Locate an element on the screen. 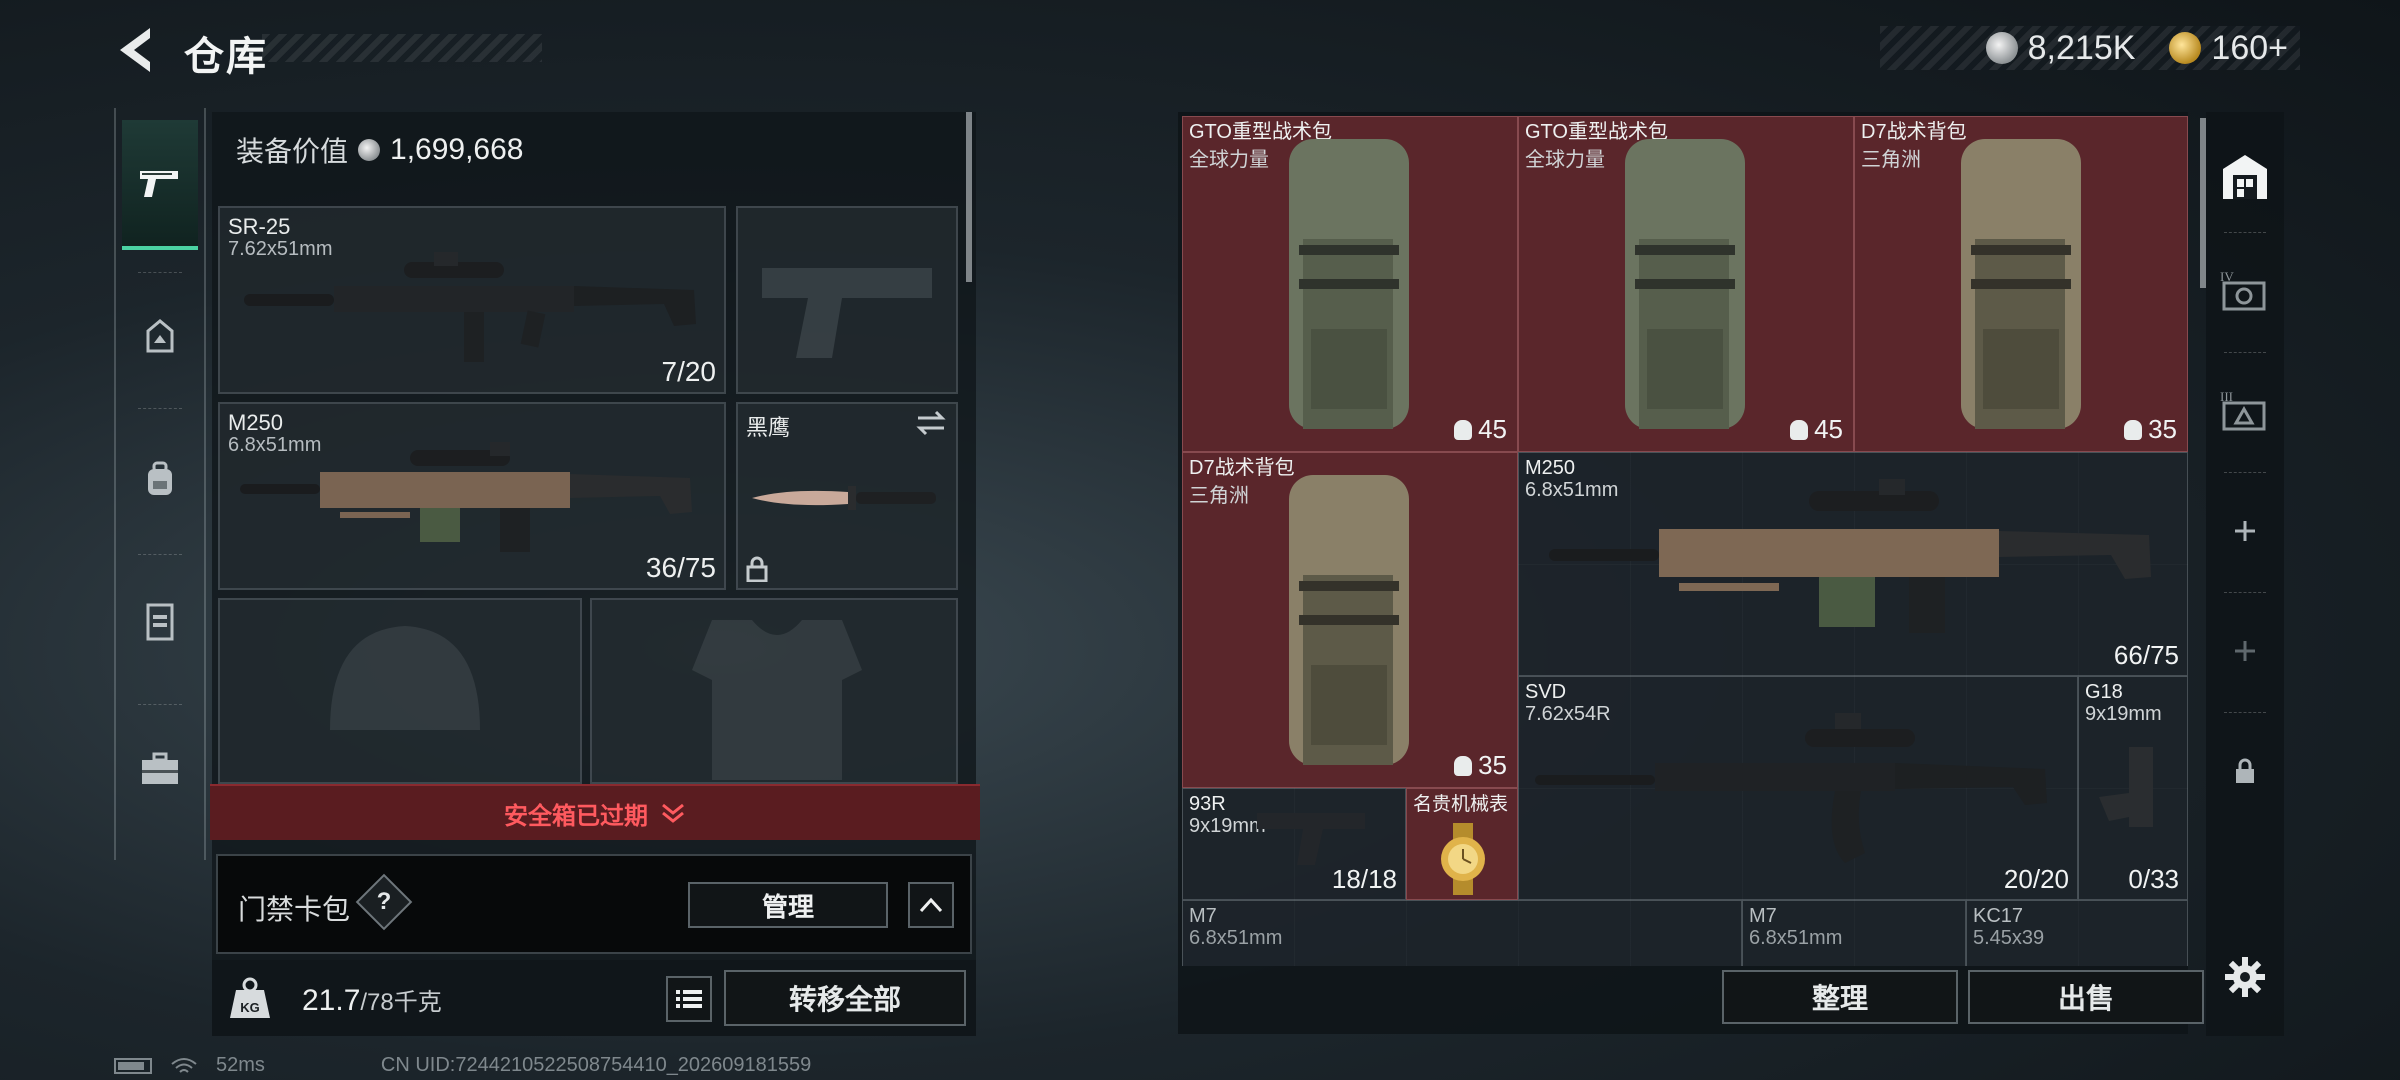 The image size is (2400, 1080). equipment-value-amount: 1,699,668 is located at coordinates (457, 149).